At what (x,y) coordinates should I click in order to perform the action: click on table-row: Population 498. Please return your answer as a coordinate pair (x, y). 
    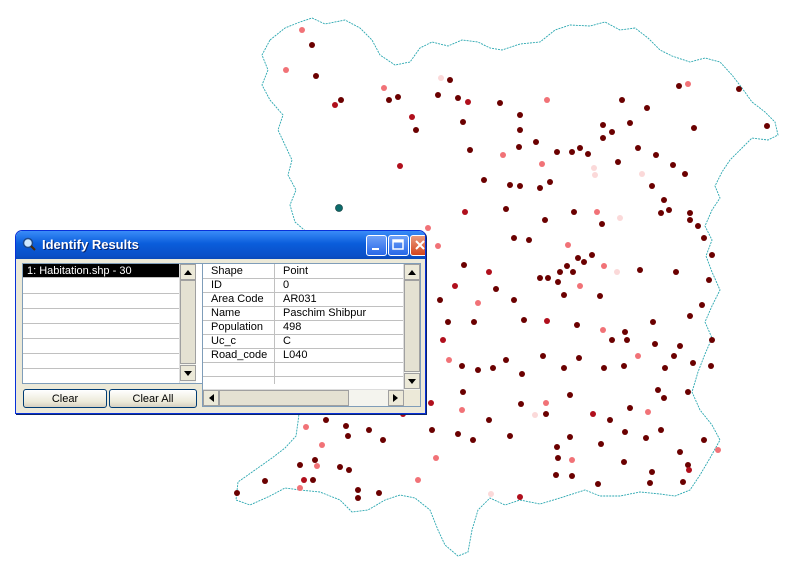
    Looking at the image, I should click on (303, 327).